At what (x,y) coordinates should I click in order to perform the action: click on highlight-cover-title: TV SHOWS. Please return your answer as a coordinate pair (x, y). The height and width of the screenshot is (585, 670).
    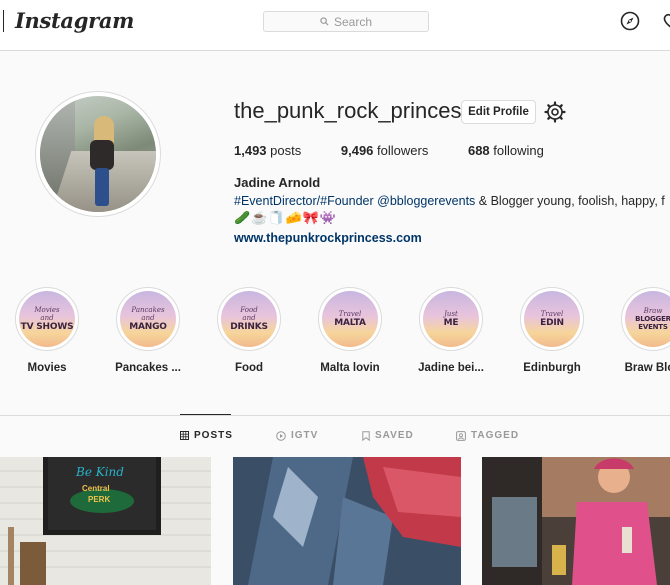
    Looking at the image, I should click on (47, 327).